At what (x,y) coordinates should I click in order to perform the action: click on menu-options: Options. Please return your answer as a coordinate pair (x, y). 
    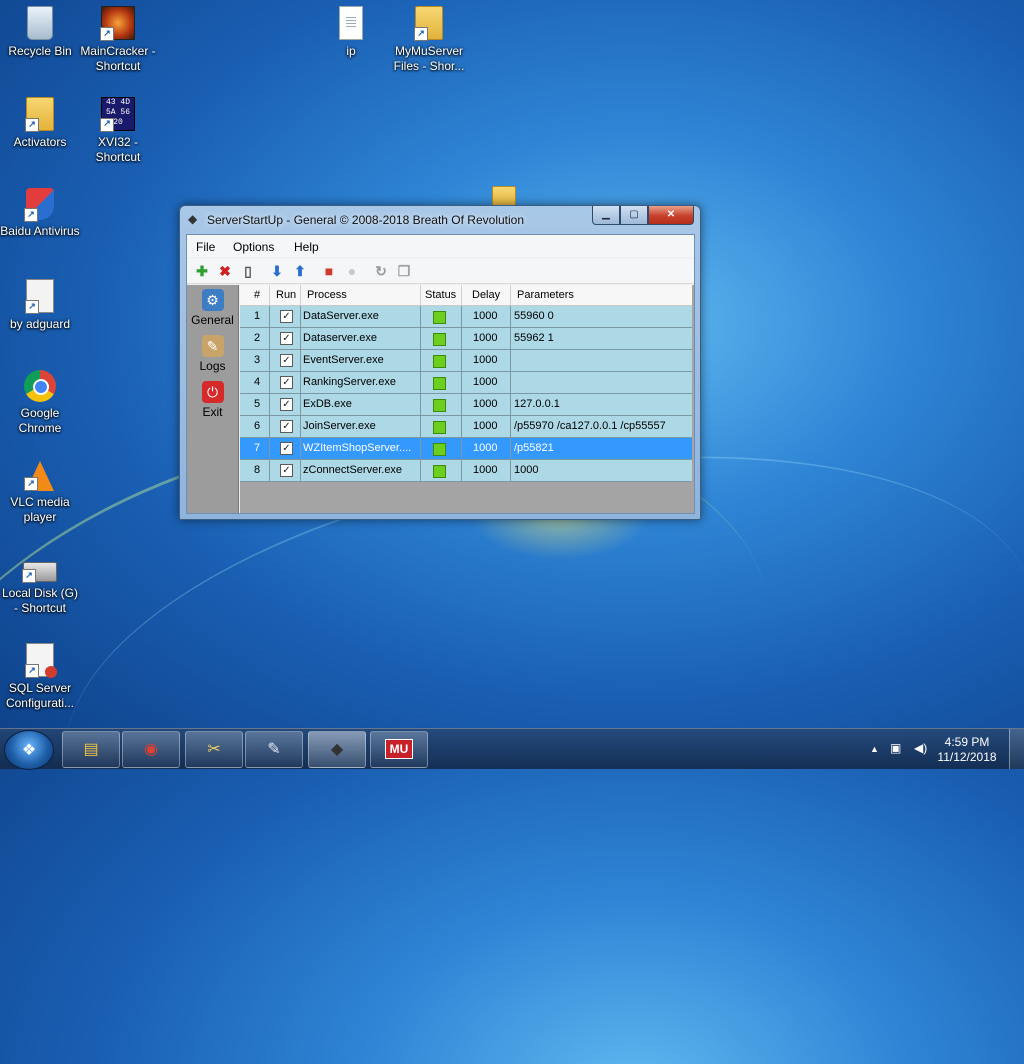
    Looking at the image, I should click on (253, 247).